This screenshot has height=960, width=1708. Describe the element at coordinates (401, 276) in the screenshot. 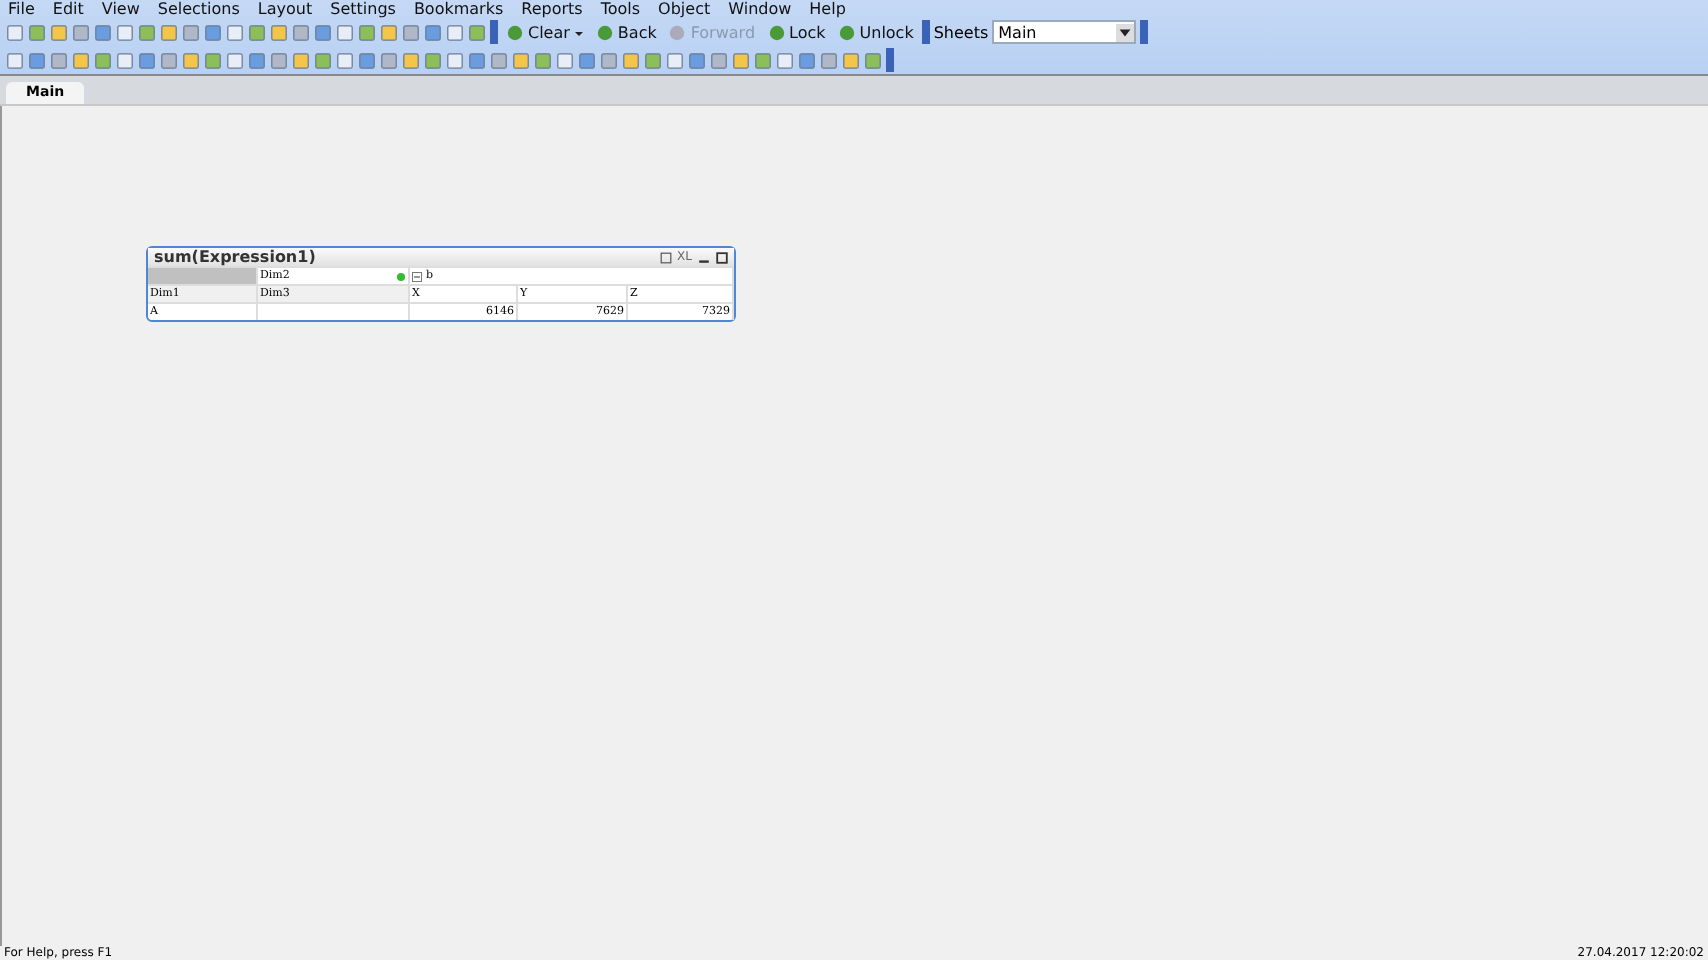

I see `dot-icon` at that location.